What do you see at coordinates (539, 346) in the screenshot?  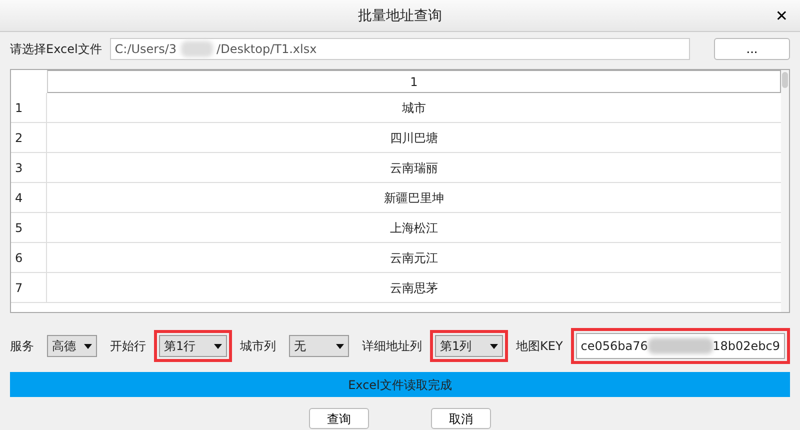 I see `option-label: 地图KEY` at bounding box center [539, 346].